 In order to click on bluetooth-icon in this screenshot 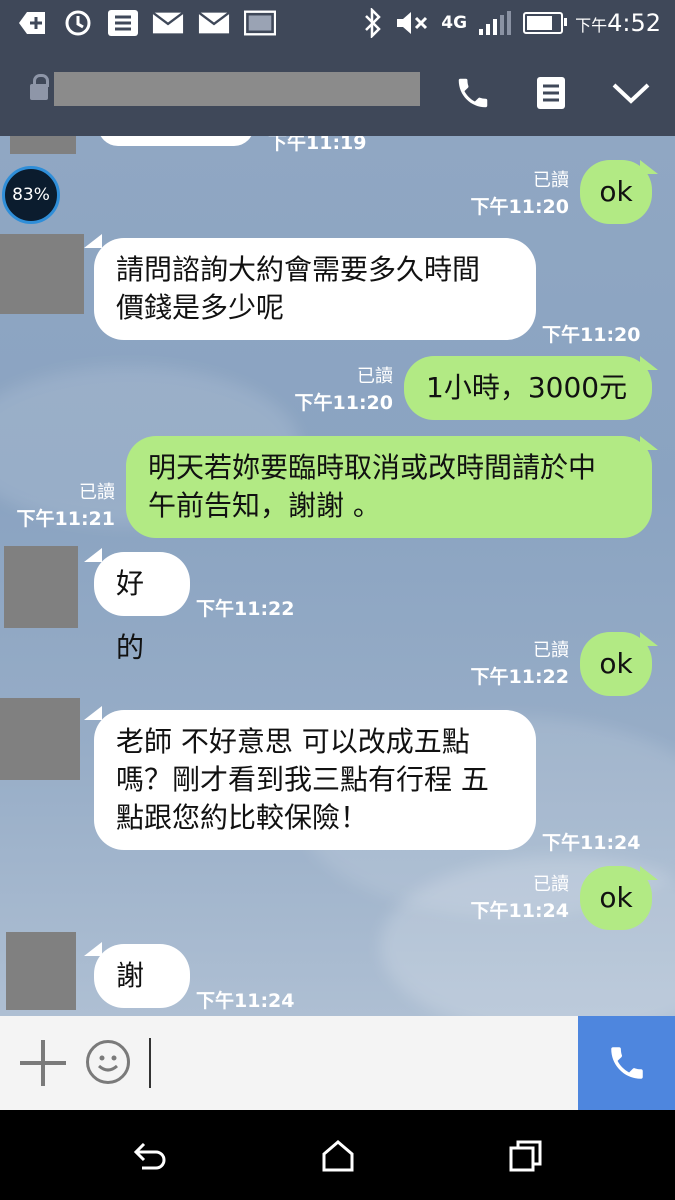, I will do `click(373, 23)`.